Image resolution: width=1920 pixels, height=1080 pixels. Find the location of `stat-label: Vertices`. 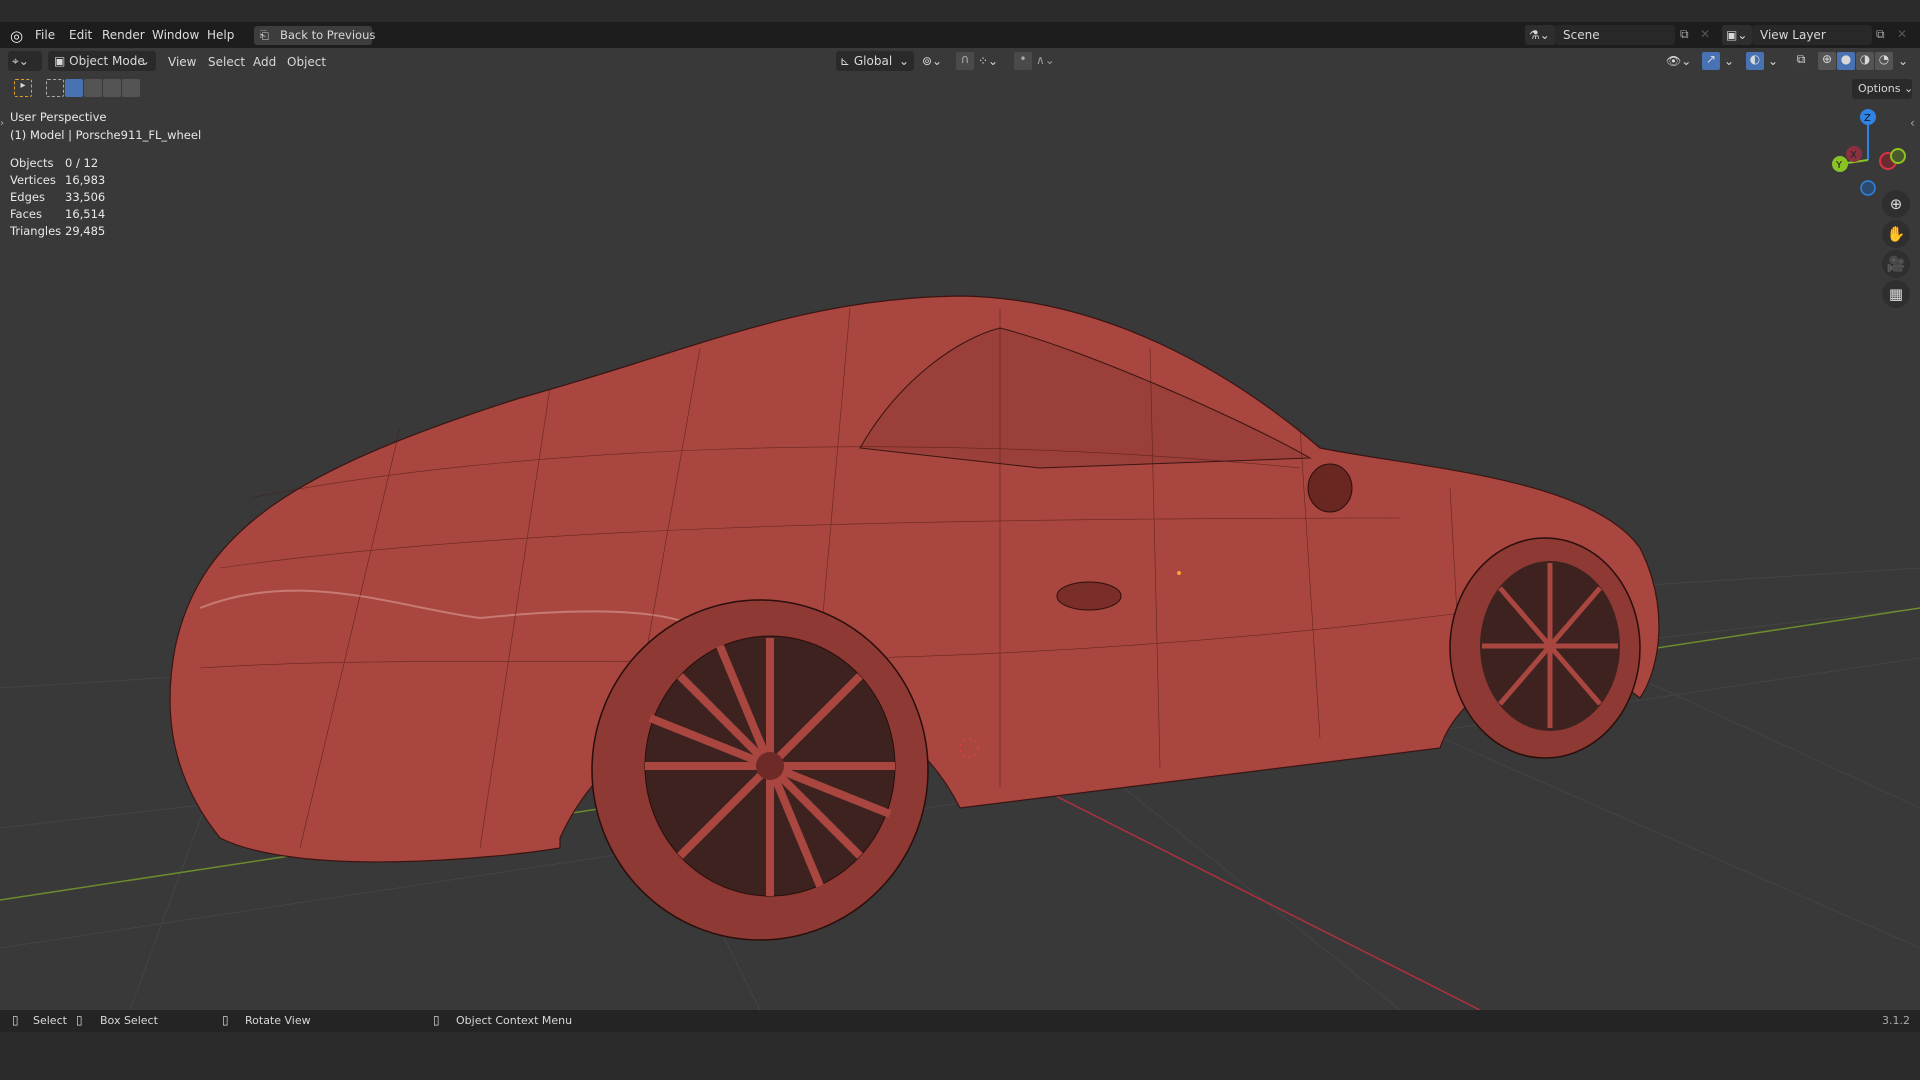

stat-label: Vertices is located at coordinates (33, 180).